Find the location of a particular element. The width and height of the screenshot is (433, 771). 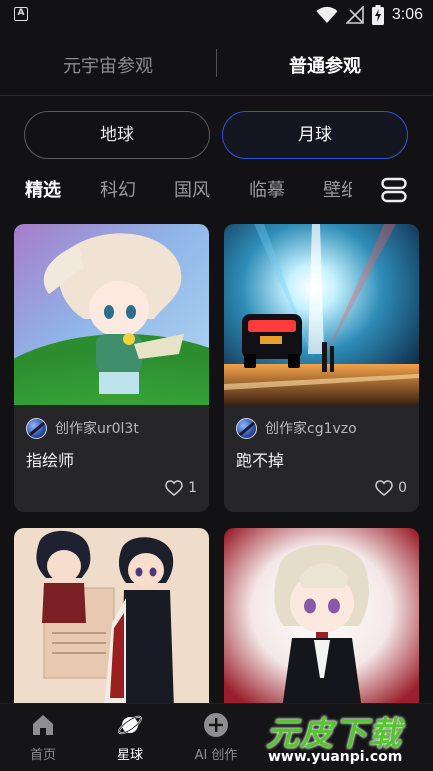

author-info: 创作家ur0l3t is located at coordinates (82, 428).